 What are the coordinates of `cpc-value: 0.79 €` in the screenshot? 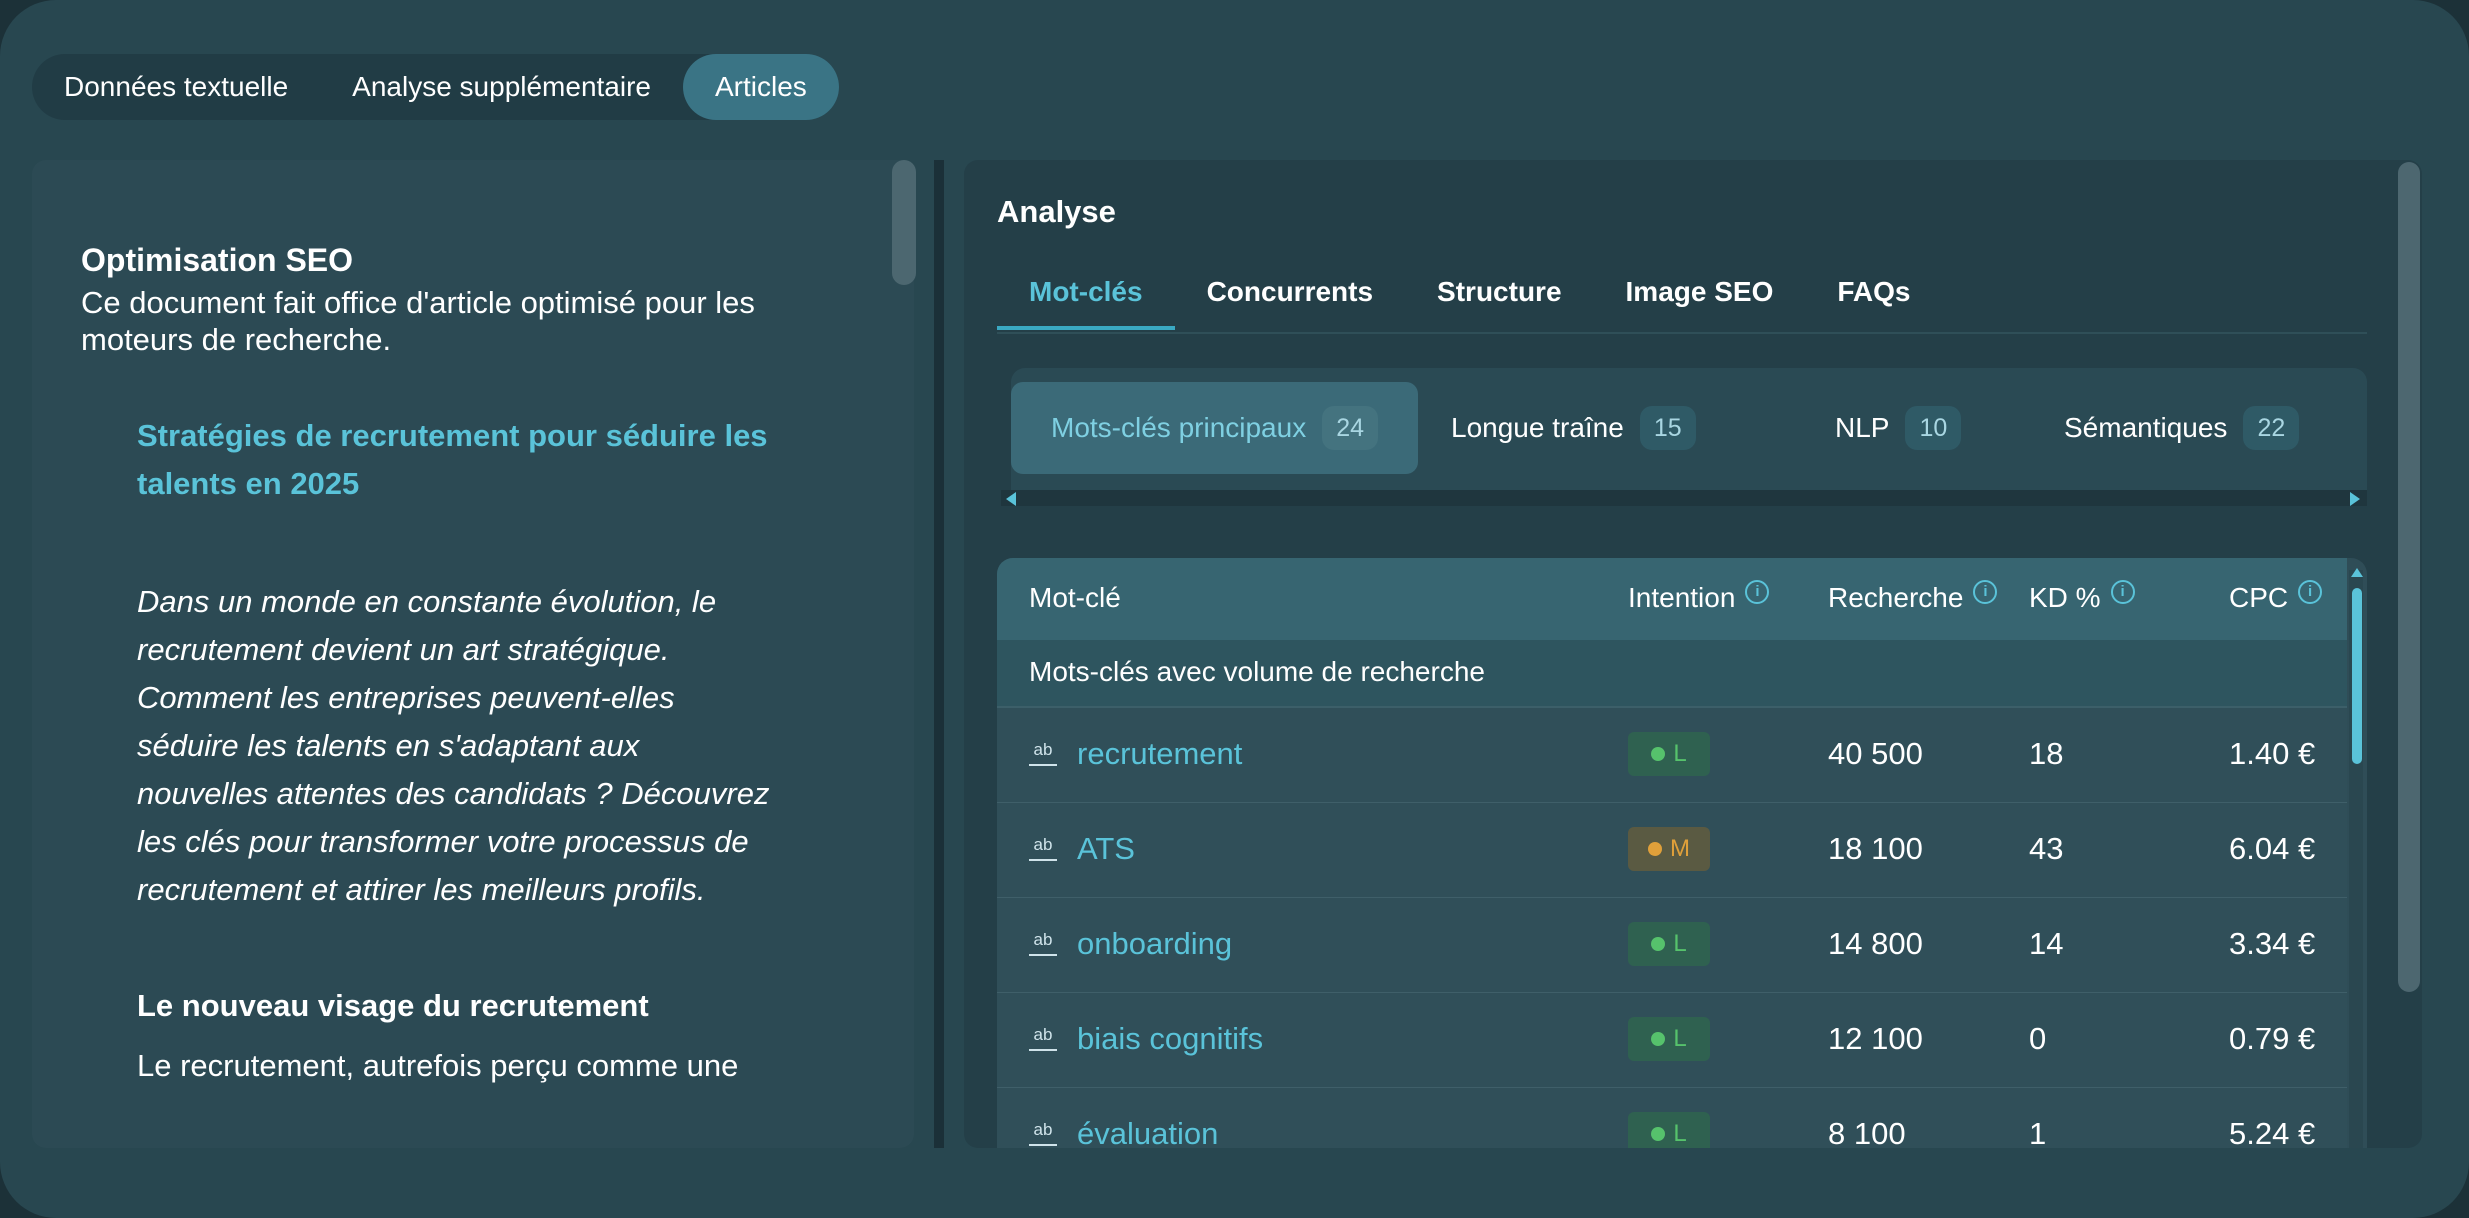 It's located at (2272, 1038).